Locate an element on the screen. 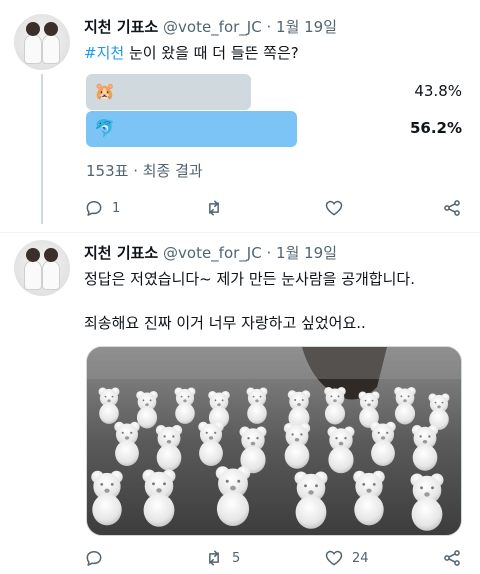  retweet-button: 5 is located at coordinates (222, 558).